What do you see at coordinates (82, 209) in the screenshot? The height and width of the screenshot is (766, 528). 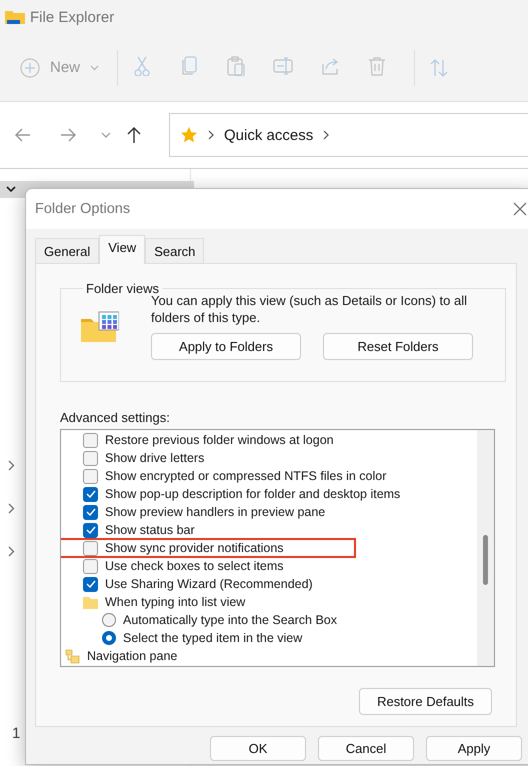 I see `dialog-title: Folder Options` at bounding box center [82, 209].